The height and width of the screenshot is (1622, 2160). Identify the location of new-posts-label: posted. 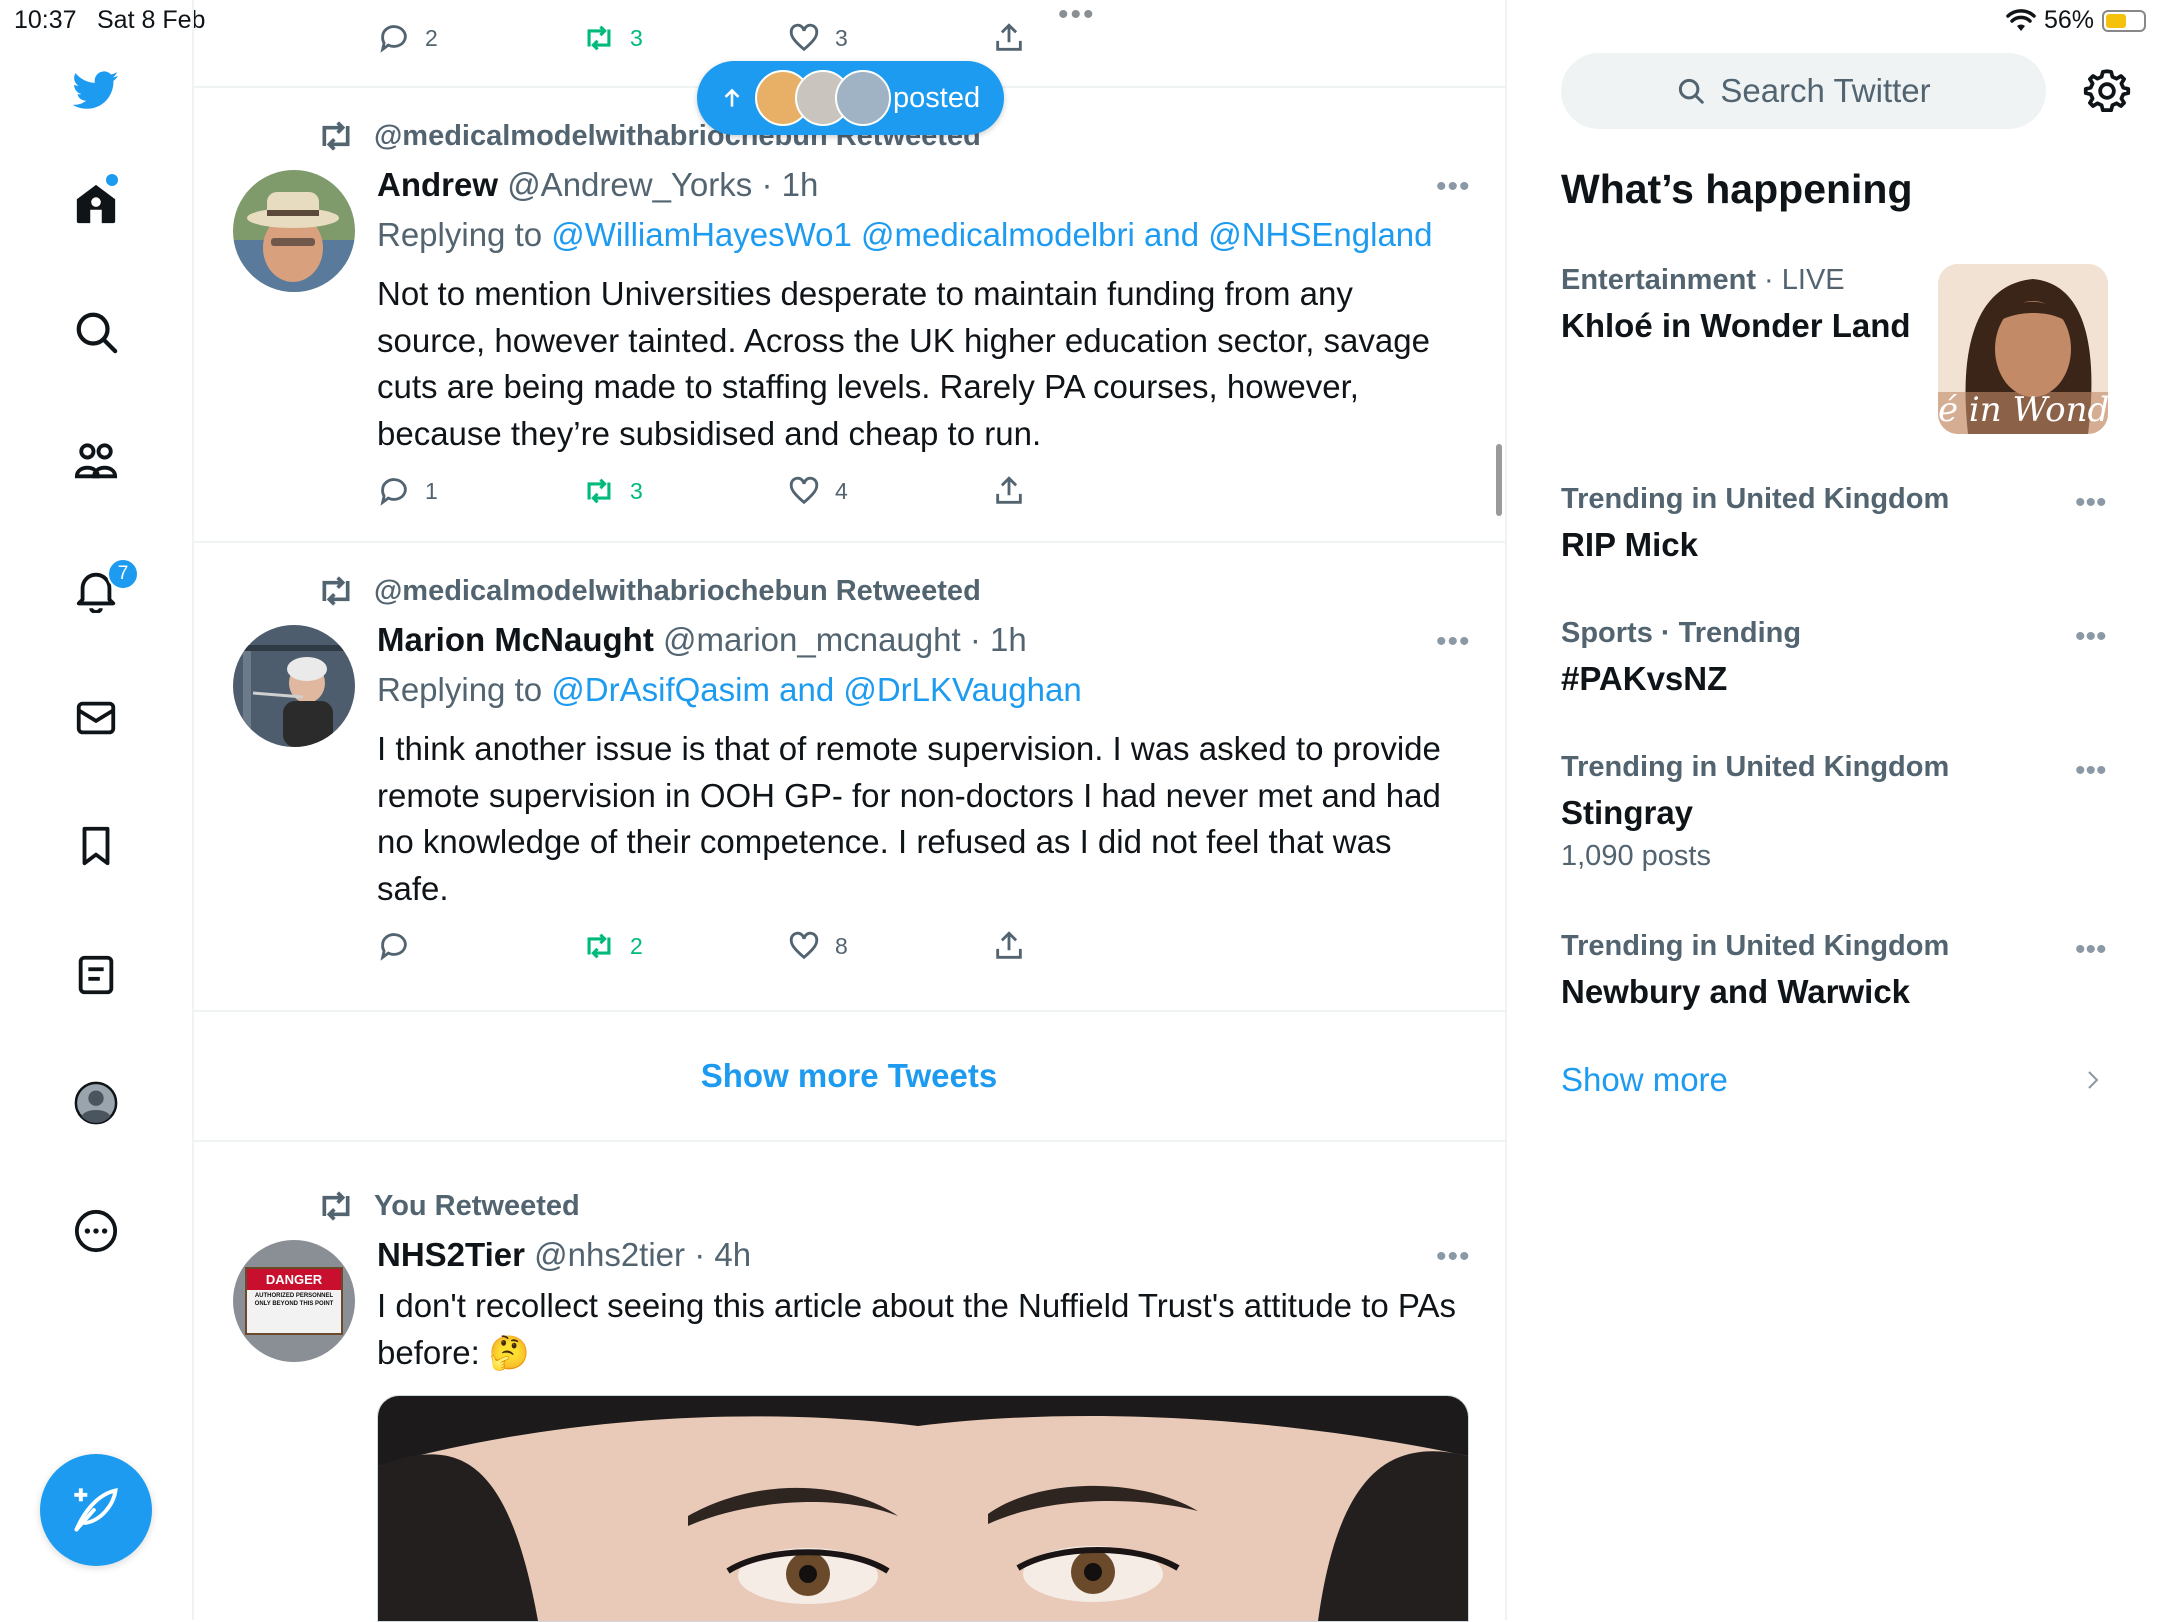
(937, 97).